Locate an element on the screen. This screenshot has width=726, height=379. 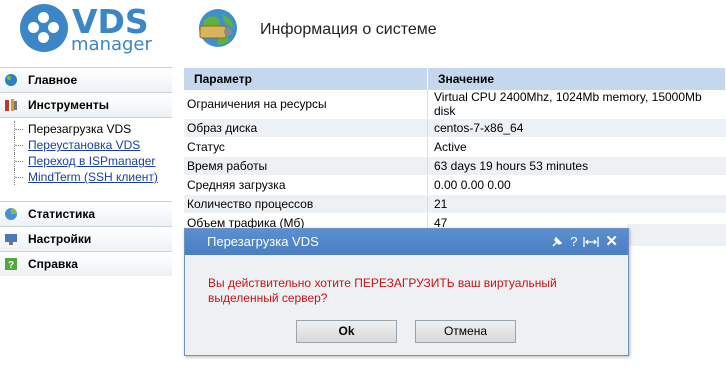
submenu-label: MindTerm (SSH клиент) is located at coordinates (93, 177).